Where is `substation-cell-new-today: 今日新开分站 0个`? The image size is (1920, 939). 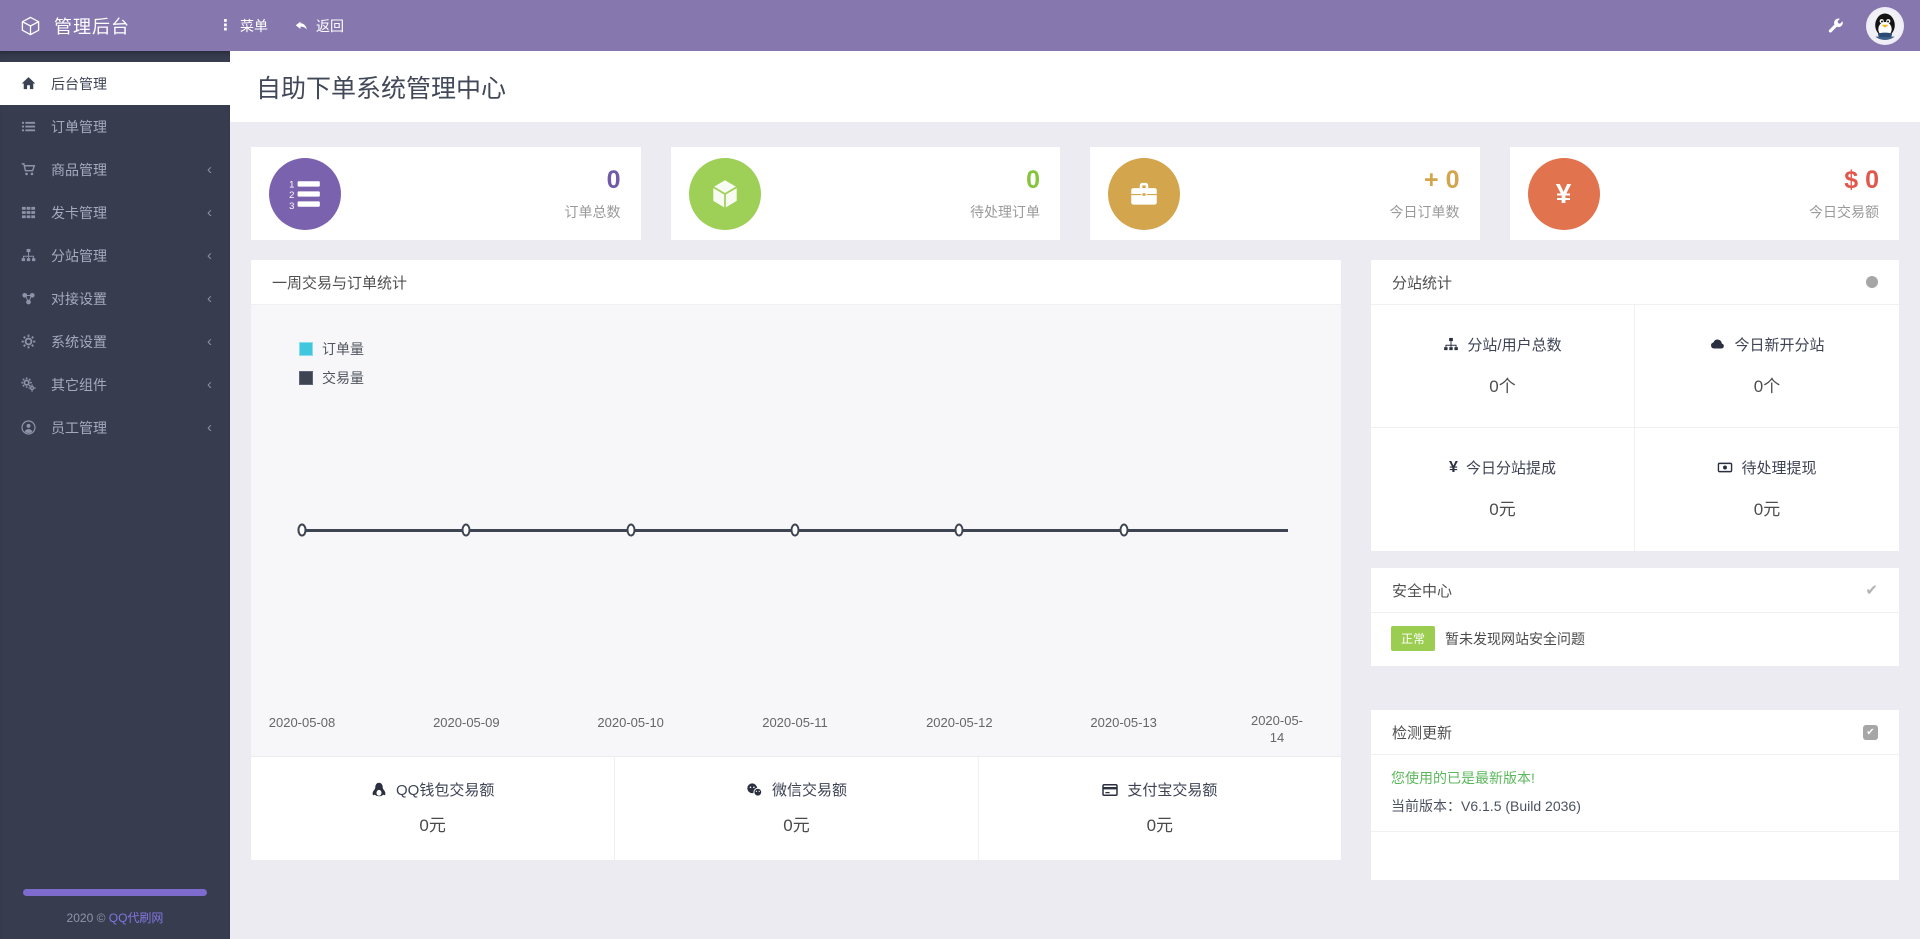 substation-cell-new-today: 今日新开分站 0个 is located at coordinates (1767, 366).